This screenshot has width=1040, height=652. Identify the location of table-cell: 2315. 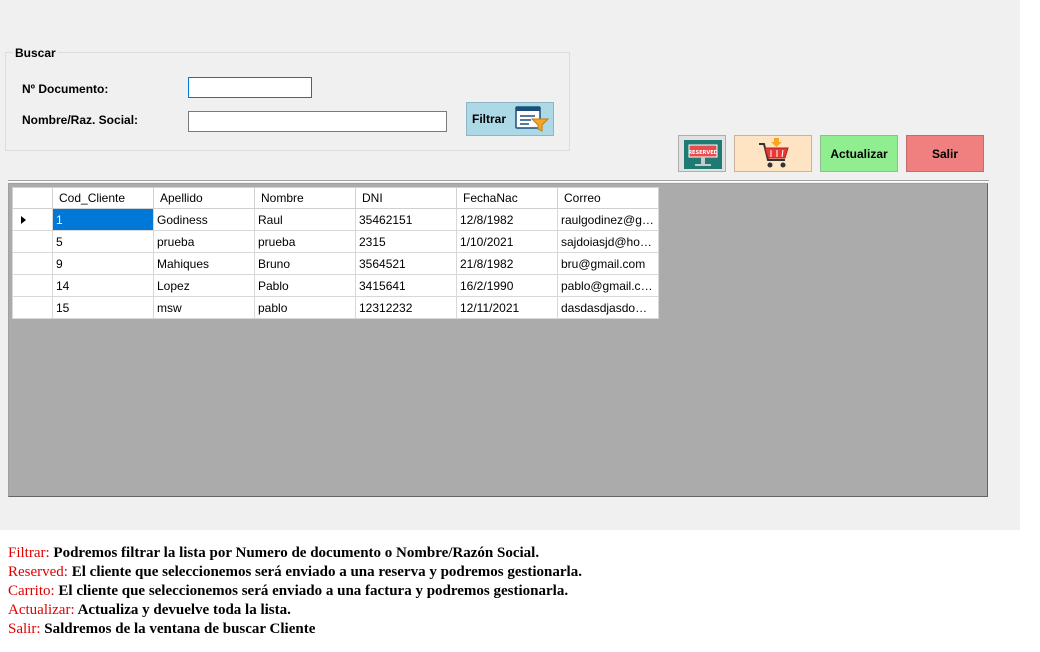
(406, 241).